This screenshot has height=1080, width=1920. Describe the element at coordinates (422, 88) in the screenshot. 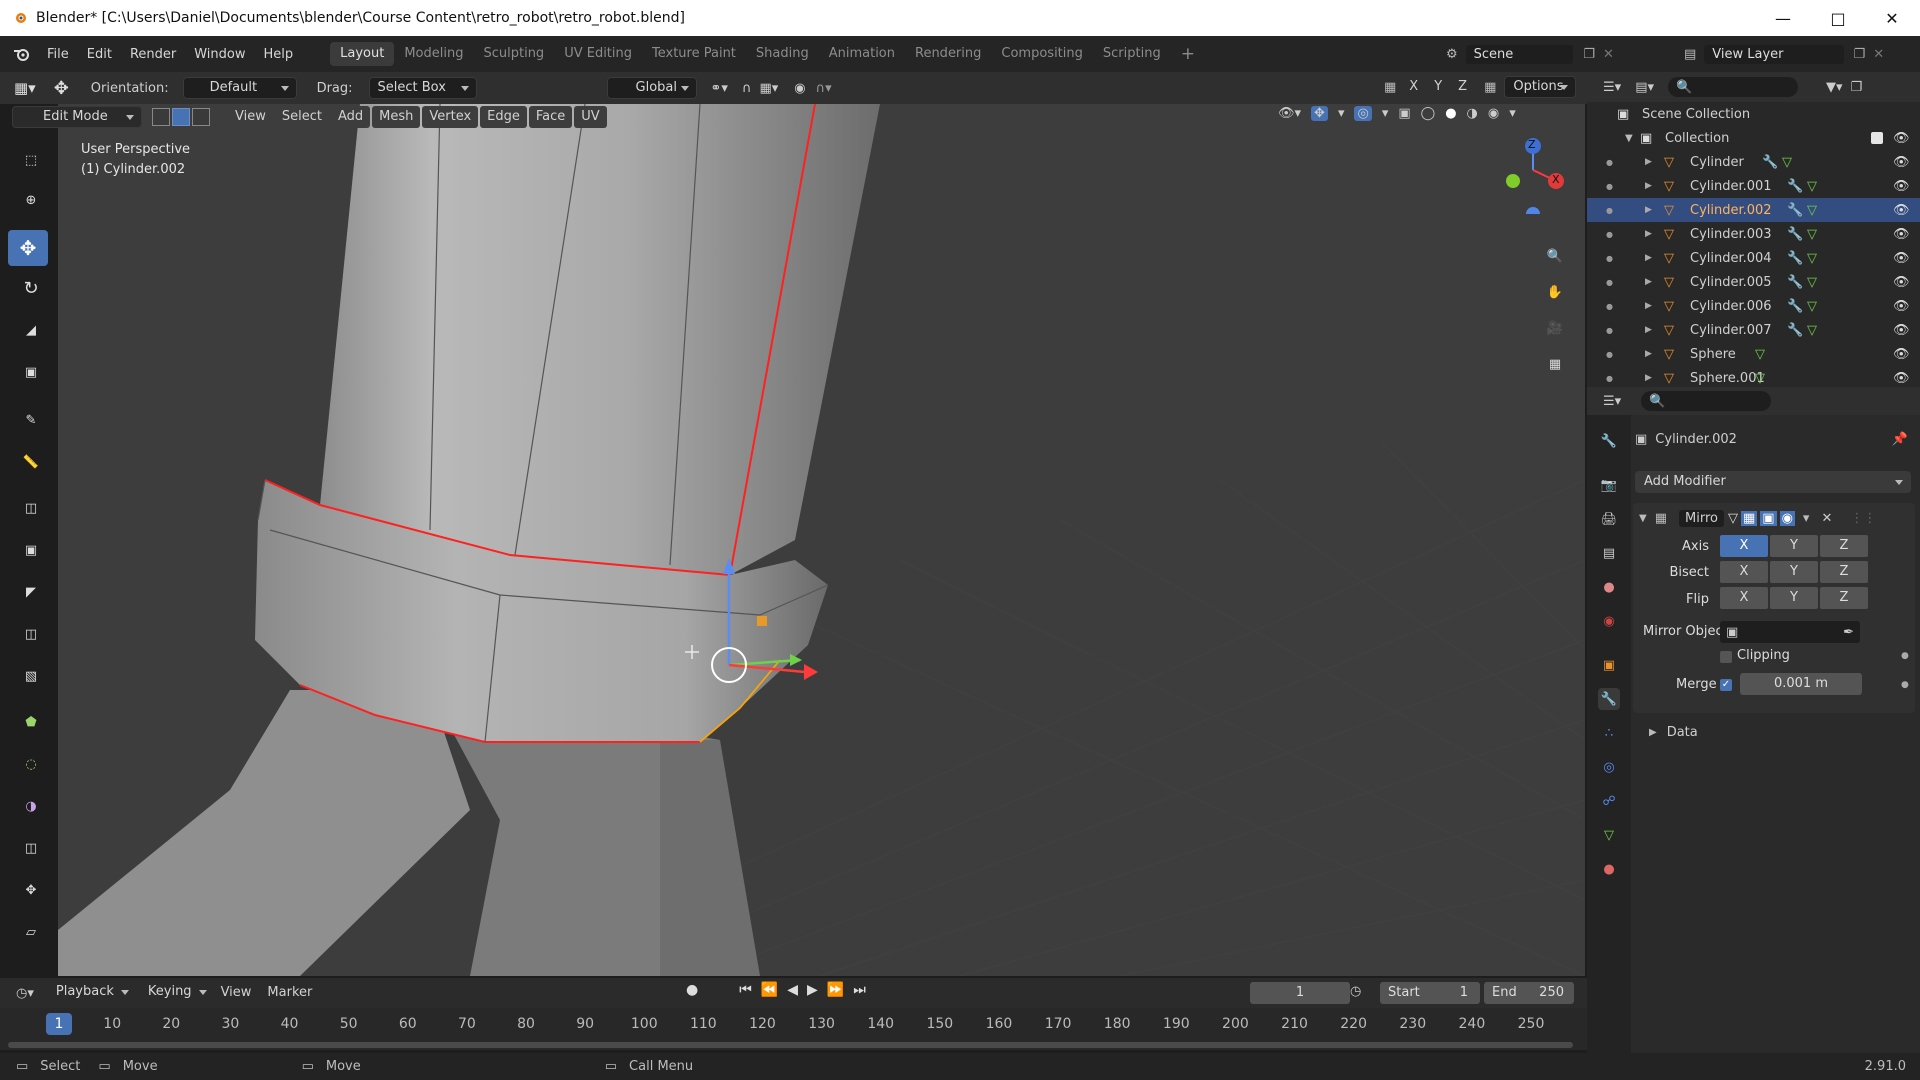

I see `drag-dropdown: Select Box` at that location.